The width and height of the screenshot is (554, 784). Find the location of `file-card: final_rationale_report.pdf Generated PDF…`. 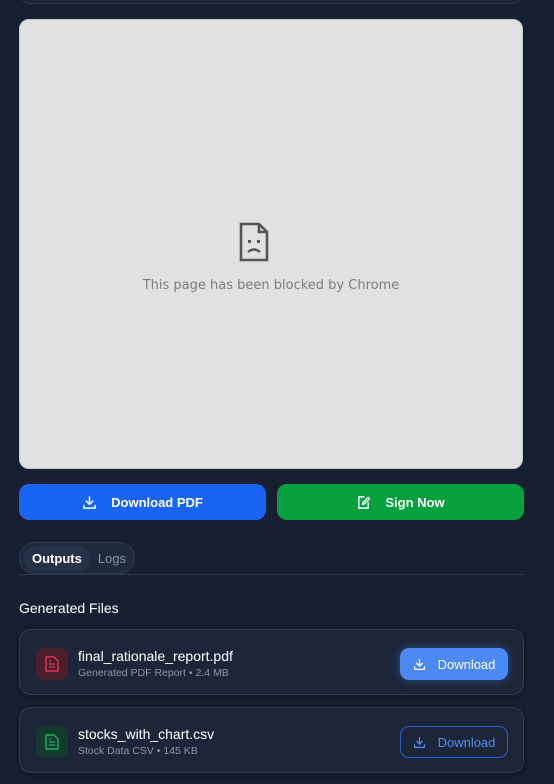

file-card: final_rationale_report.pdf Generated PDF… is located at coordinates (271, 662).